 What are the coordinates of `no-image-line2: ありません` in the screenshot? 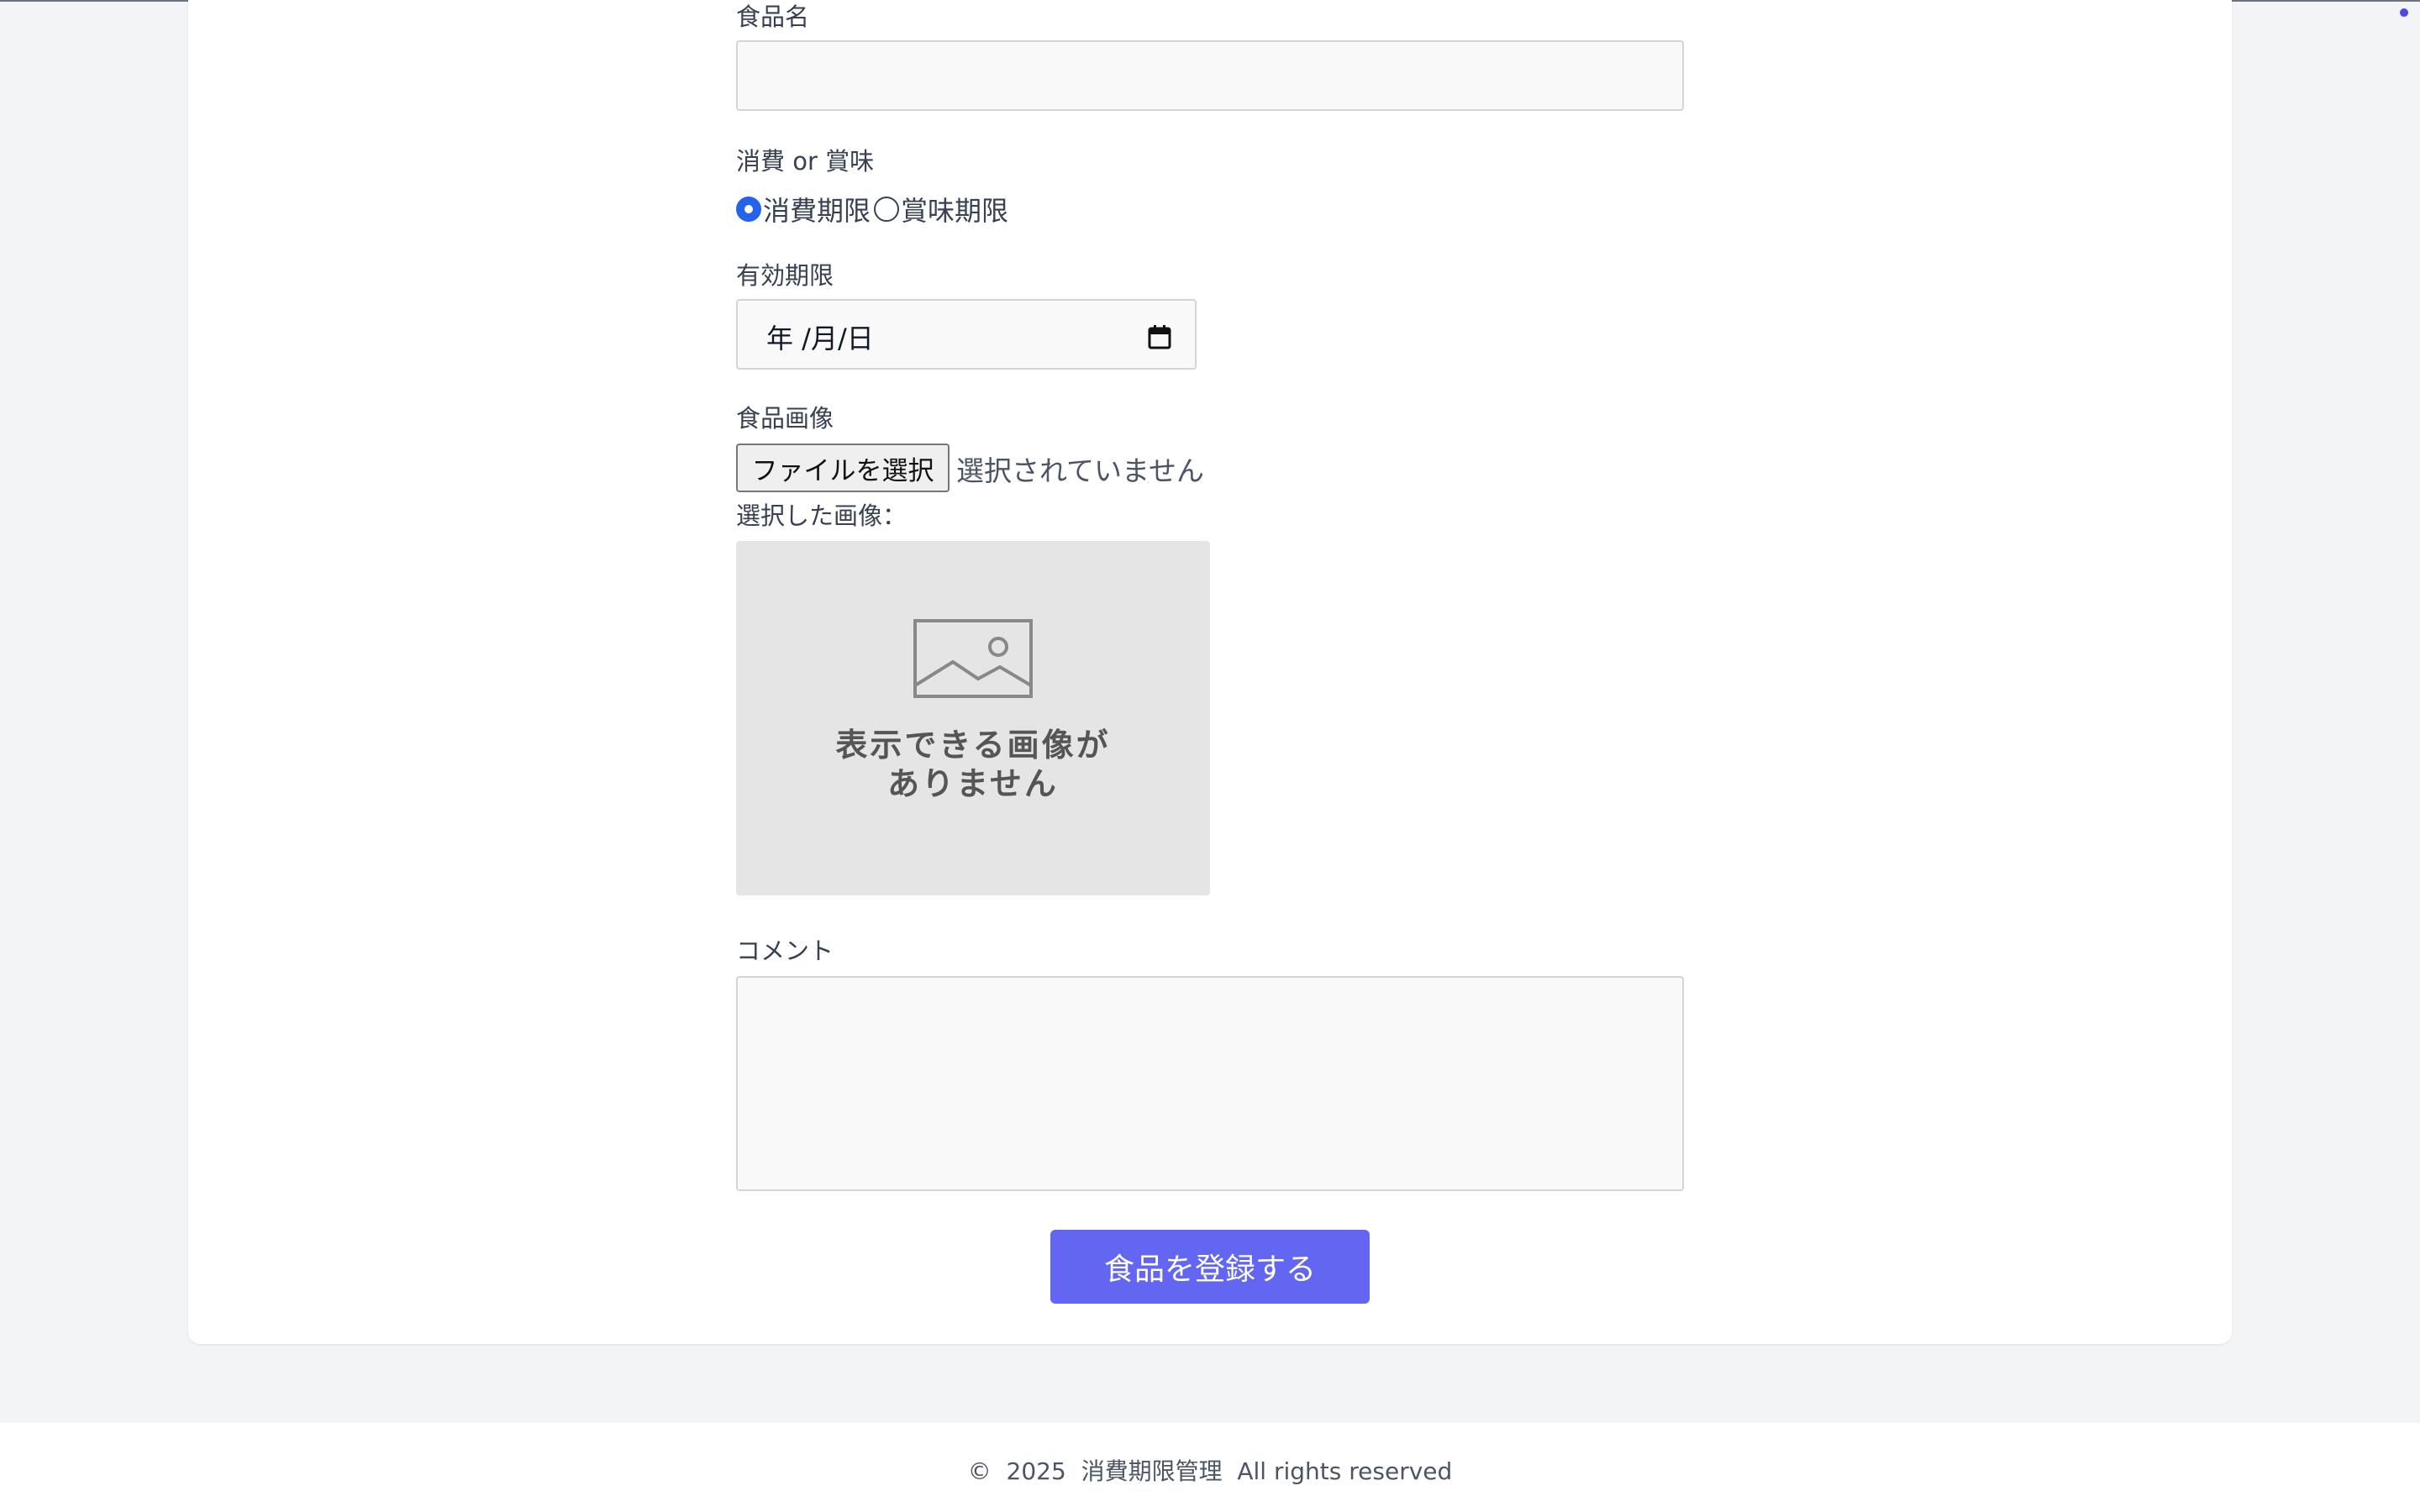 It's located at (973, 783).